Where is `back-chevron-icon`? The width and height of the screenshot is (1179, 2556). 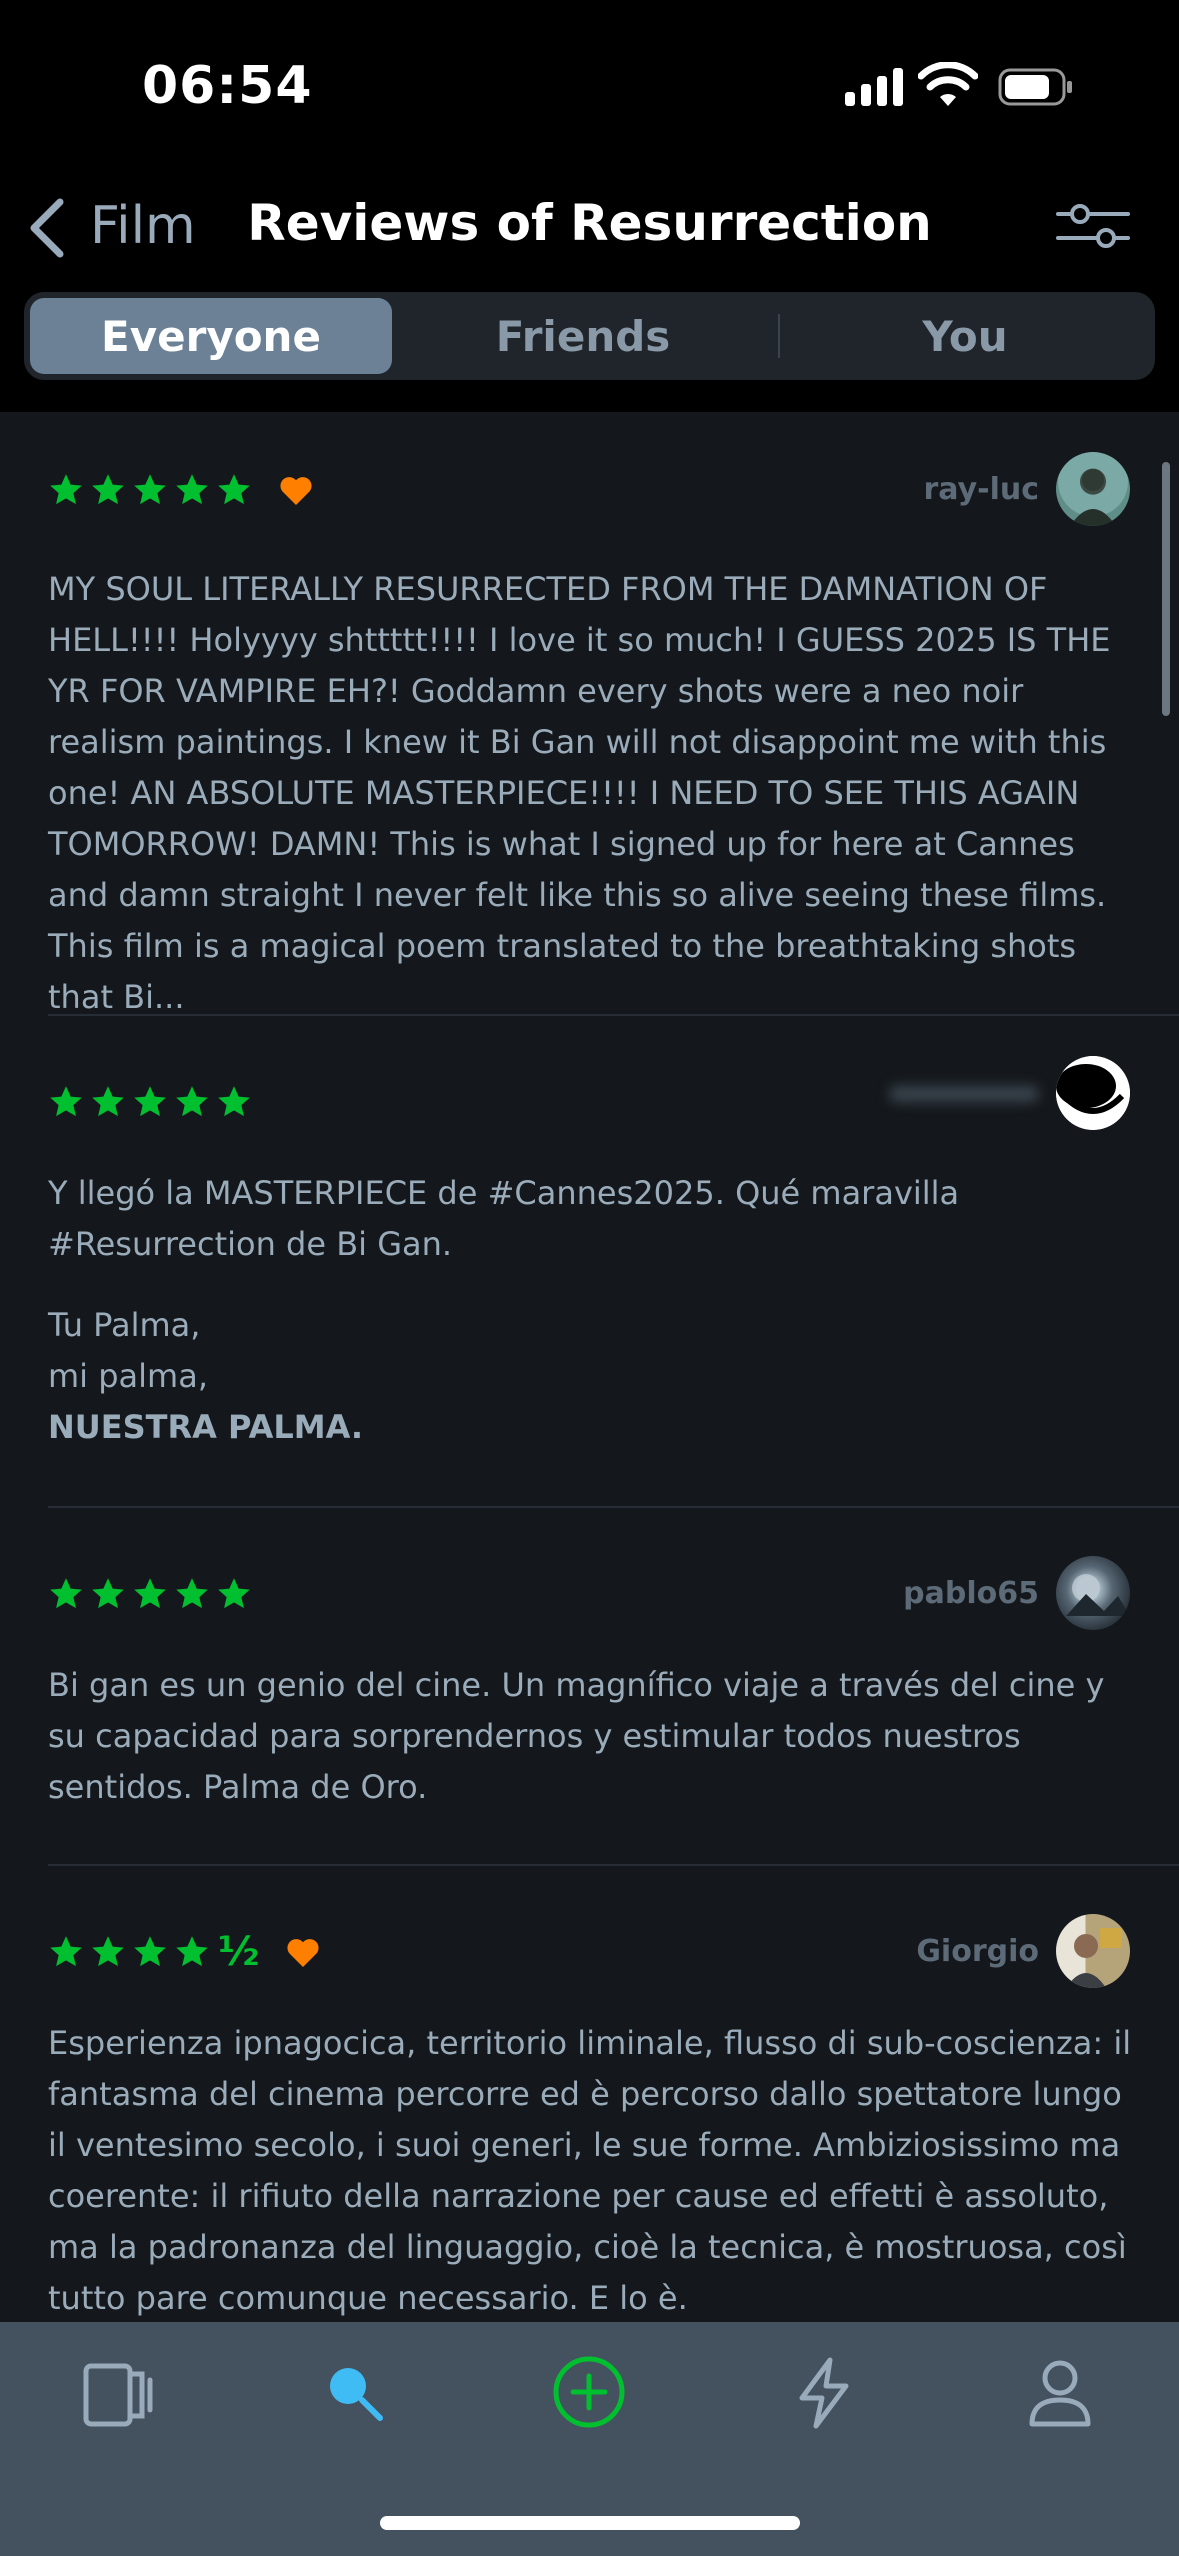 back-chevron-icon is located at coordinates (46, 228).